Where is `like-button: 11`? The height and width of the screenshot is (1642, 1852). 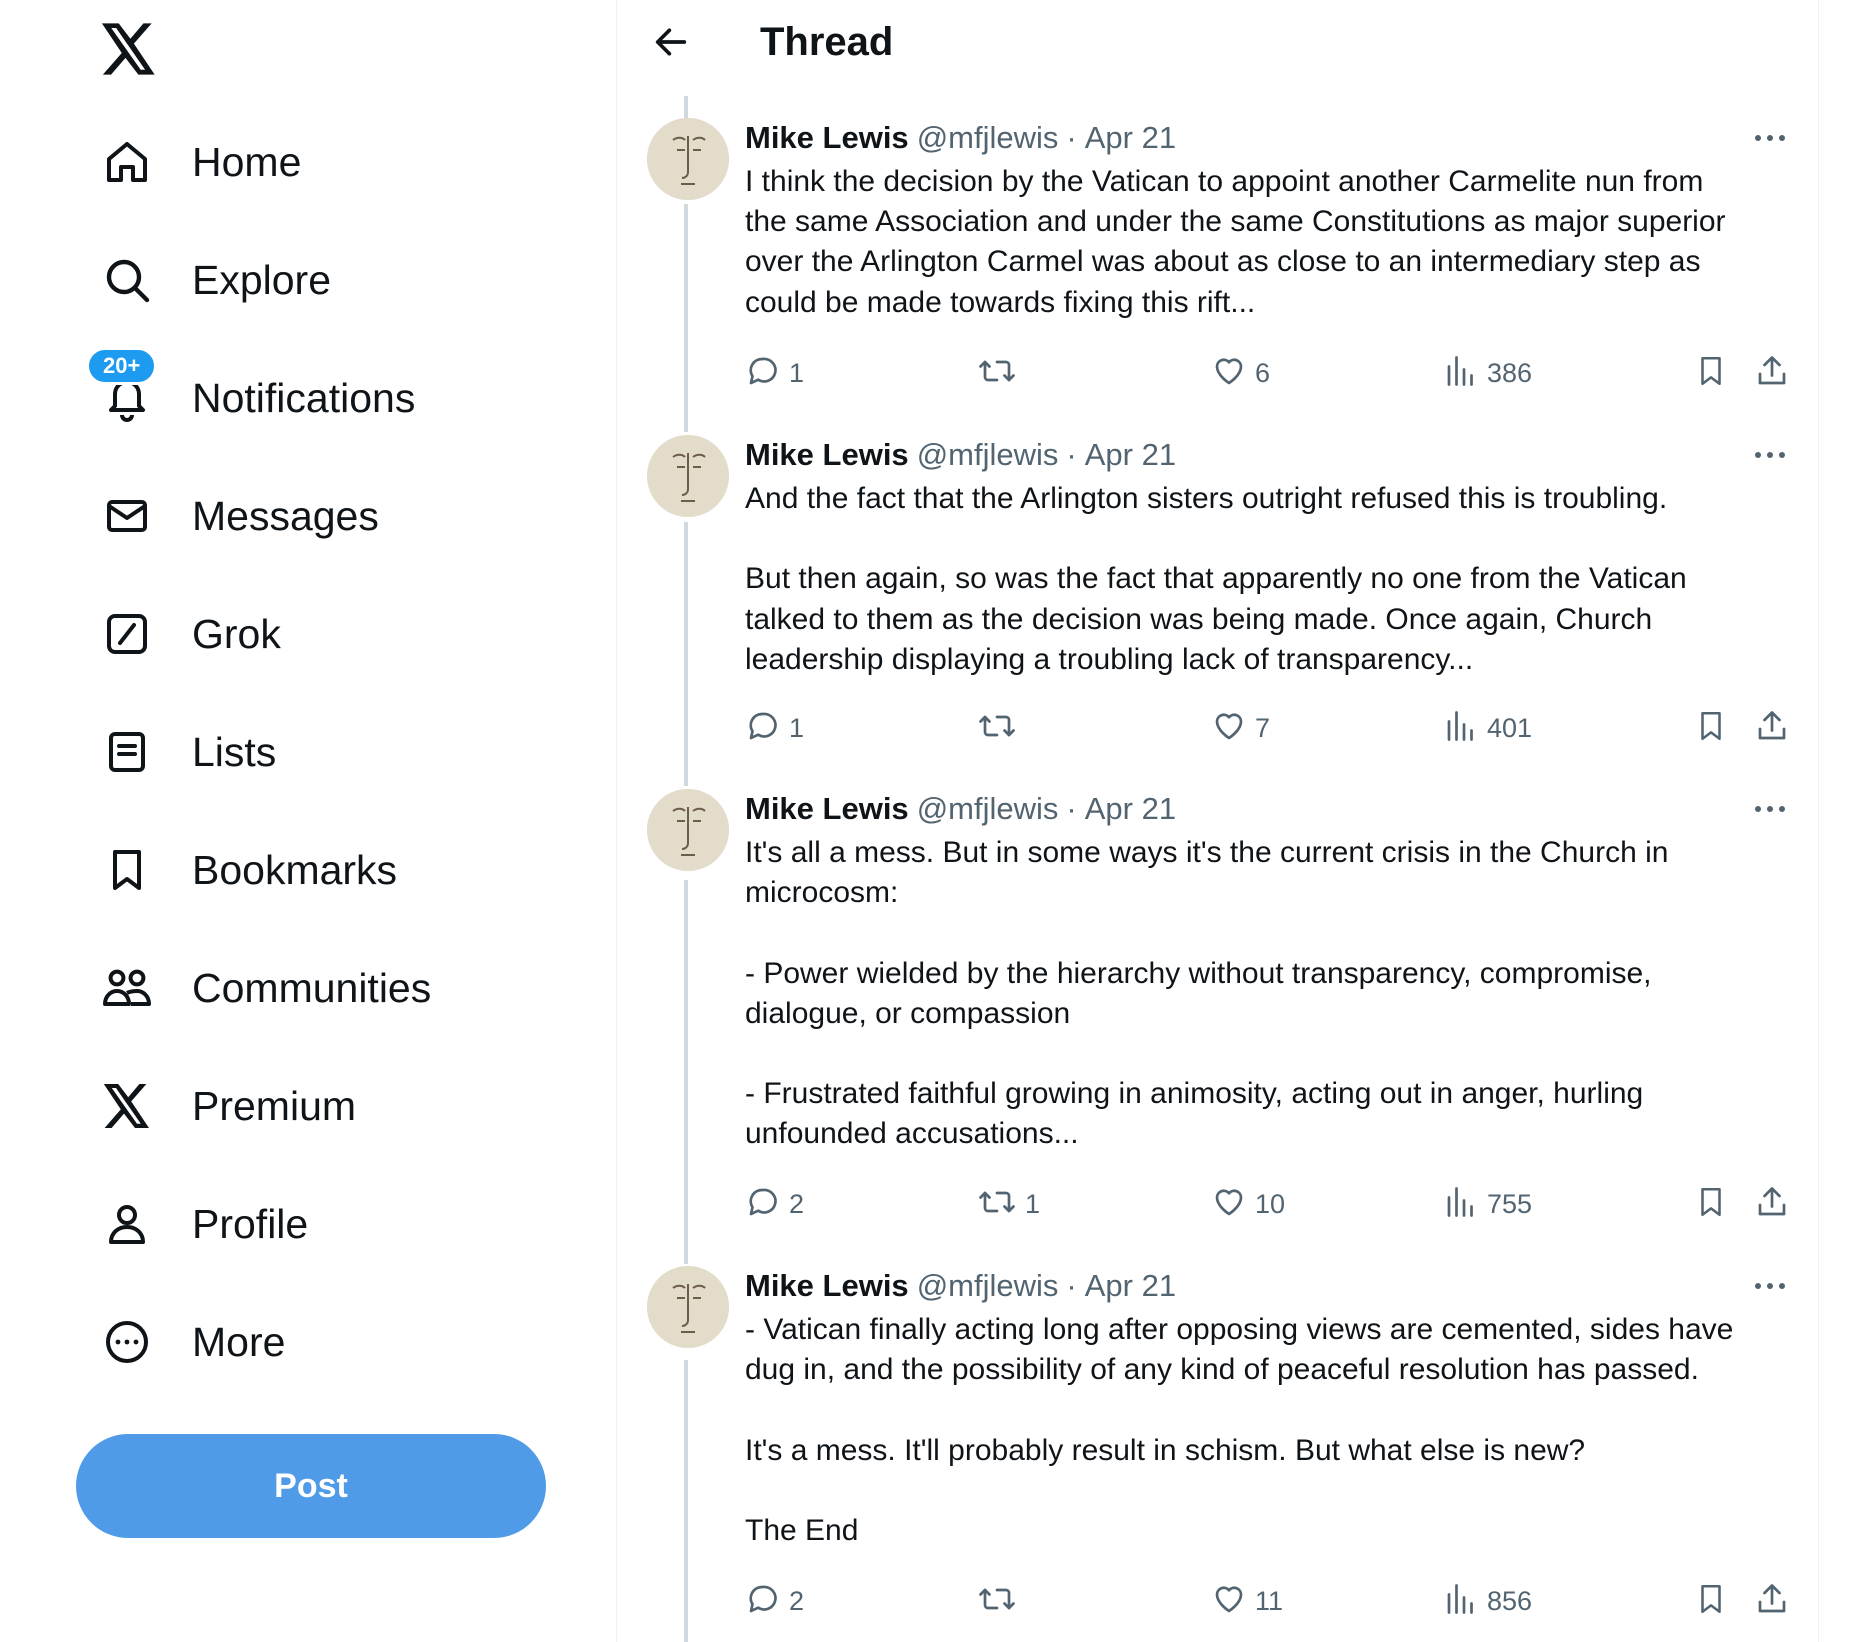
like-button: 11 is located at coordinates (1247, 1601).